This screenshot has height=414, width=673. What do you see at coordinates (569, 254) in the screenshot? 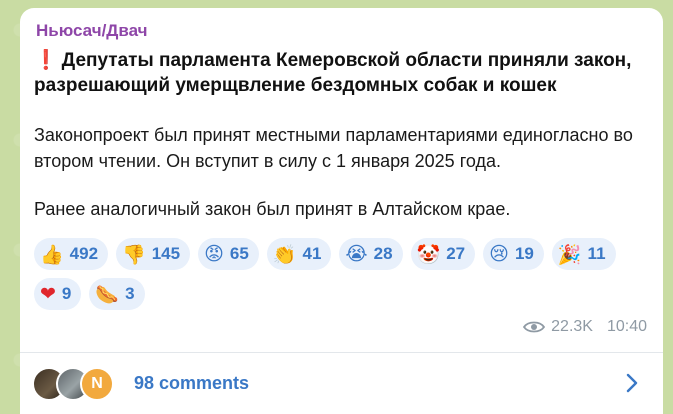
I see `party-popper-icon: 🎉` at bounding box center [569, 254].